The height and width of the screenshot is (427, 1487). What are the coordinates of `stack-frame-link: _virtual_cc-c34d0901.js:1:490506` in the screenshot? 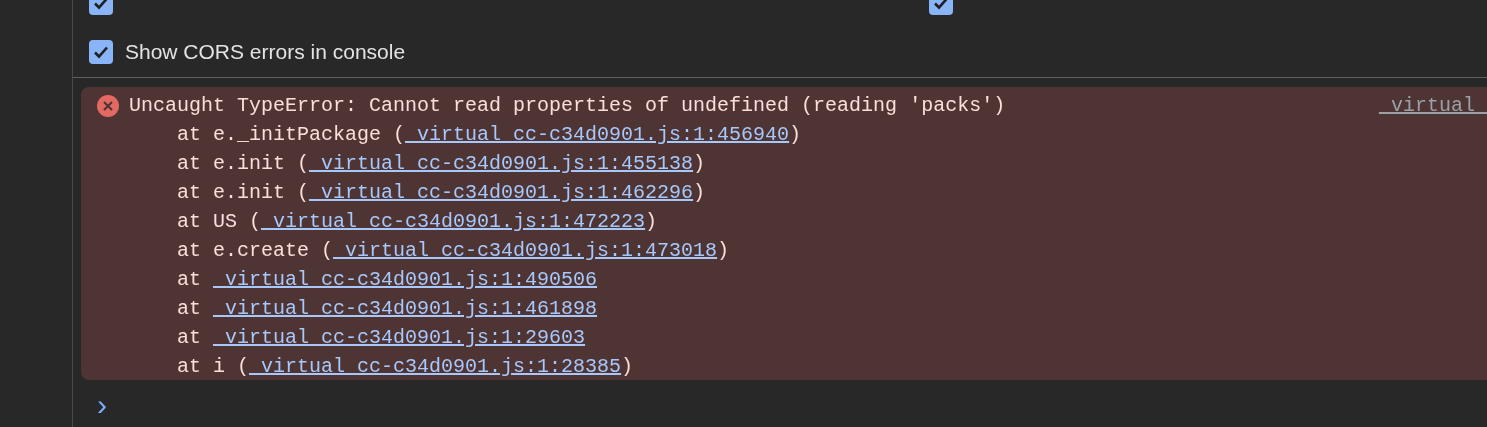 It's located at (405, 279).